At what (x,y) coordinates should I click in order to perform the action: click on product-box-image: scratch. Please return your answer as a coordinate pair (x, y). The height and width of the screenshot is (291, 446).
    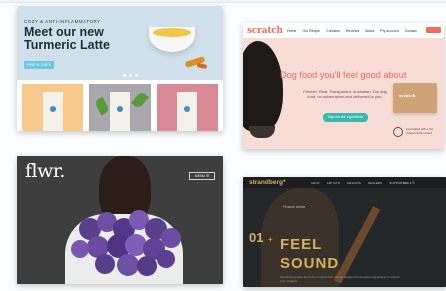
    Looking at the image, I should click on (415, 98).